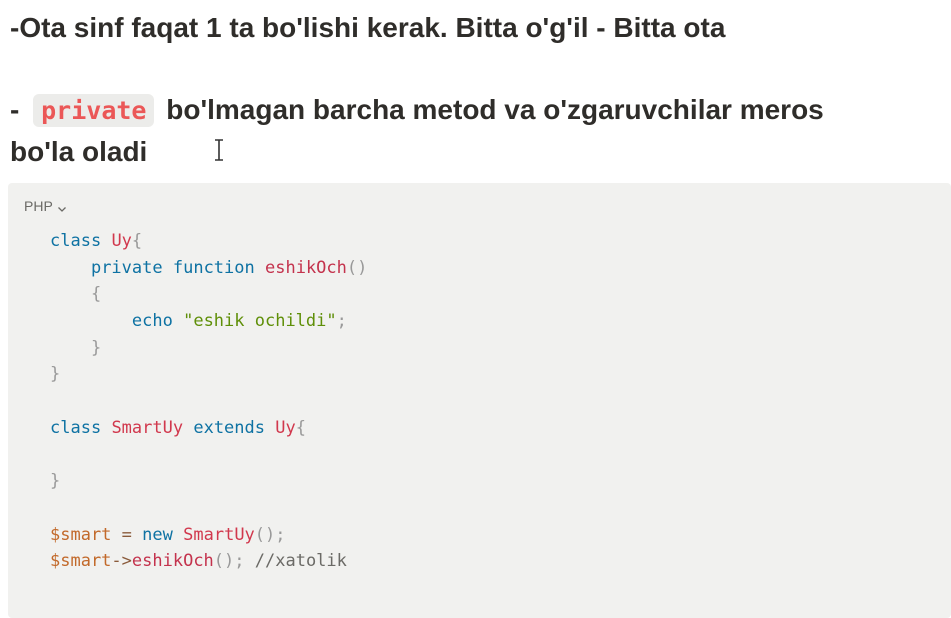 The height and width of the screenshot is (618, 951). I want to click on code-token: new, so click(157, 534).